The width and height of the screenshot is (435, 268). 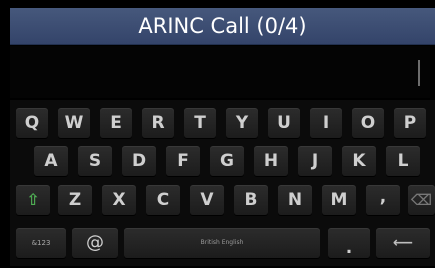 What do you see at coordinates (116, 123) in the screenshot?
I see `key-e: E` at bounding box center [116, 123].